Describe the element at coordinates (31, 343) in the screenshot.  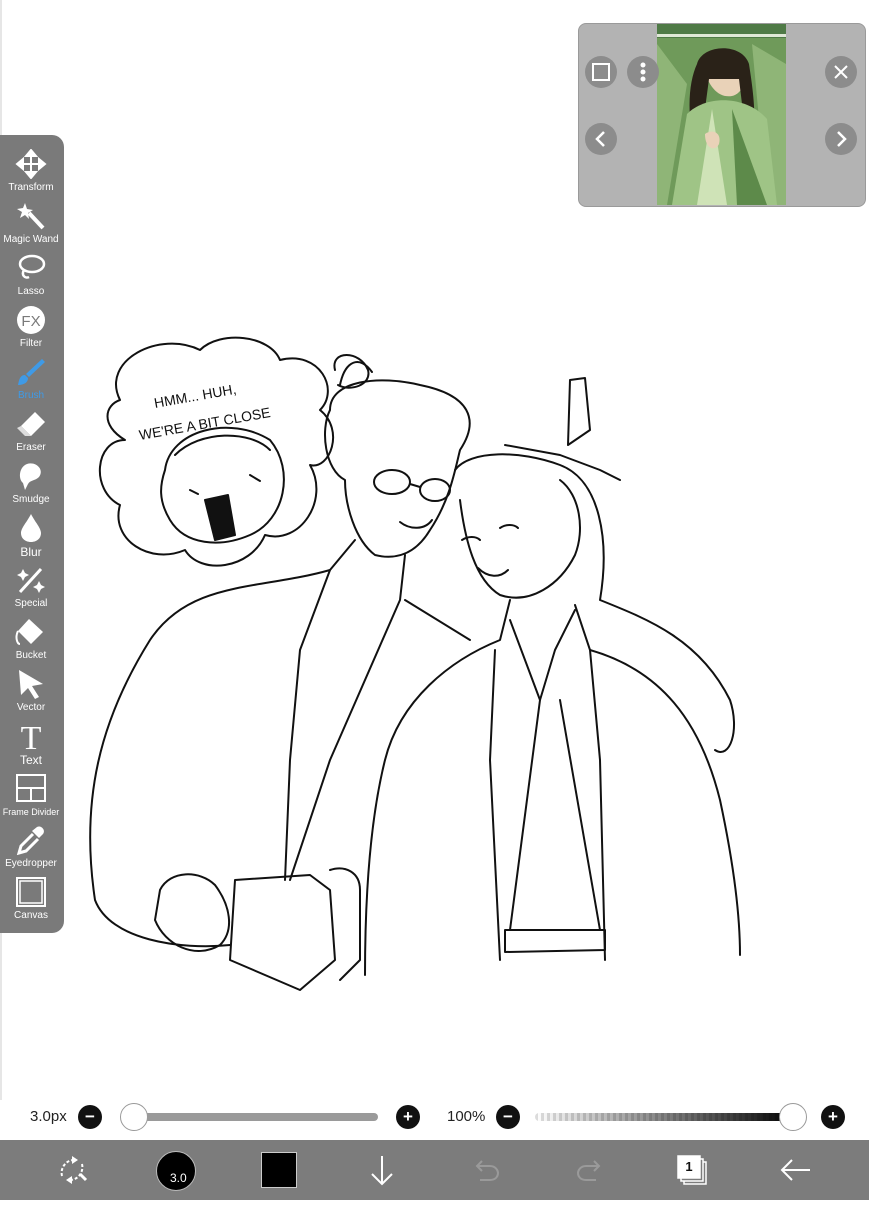
I see `tool-label: Filter` at that location.